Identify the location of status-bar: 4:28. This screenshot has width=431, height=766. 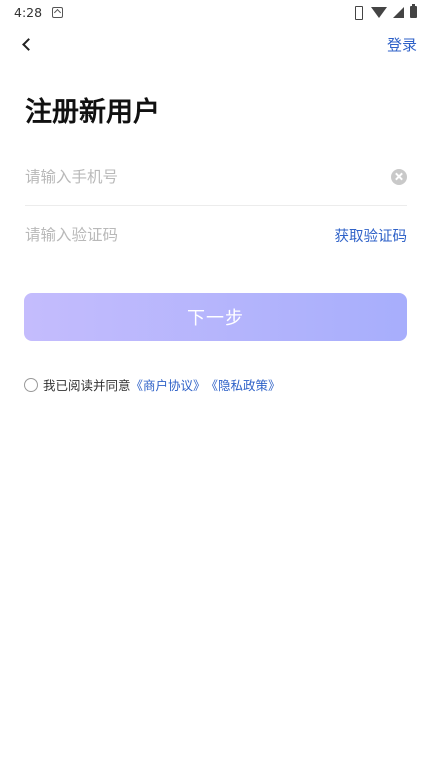
(215, 12).